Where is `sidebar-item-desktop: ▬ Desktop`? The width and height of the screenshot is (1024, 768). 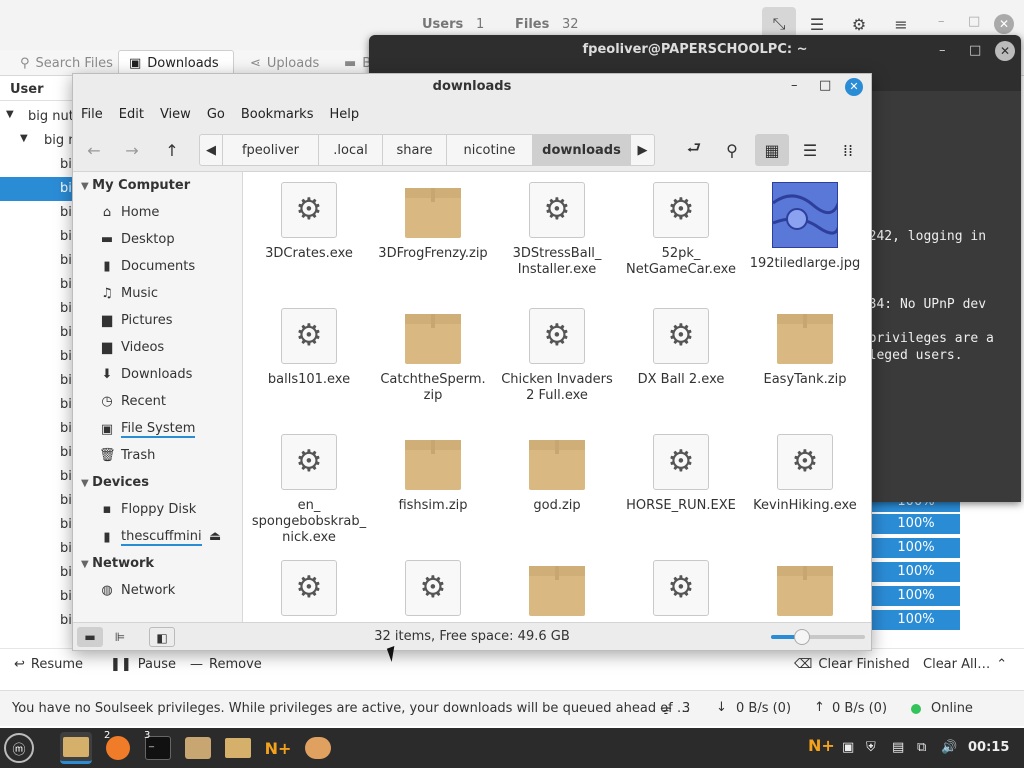 sidebar-item-desktop: ▬ Desktop is located at coordinates (137, 239).